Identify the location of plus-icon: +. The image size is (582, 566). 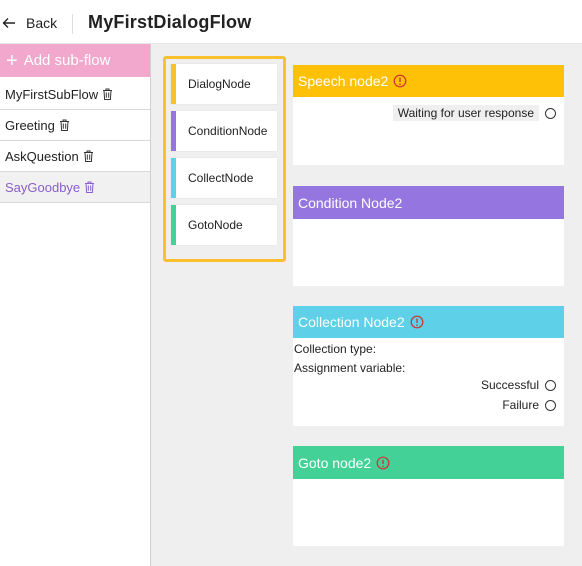
(12, 60).